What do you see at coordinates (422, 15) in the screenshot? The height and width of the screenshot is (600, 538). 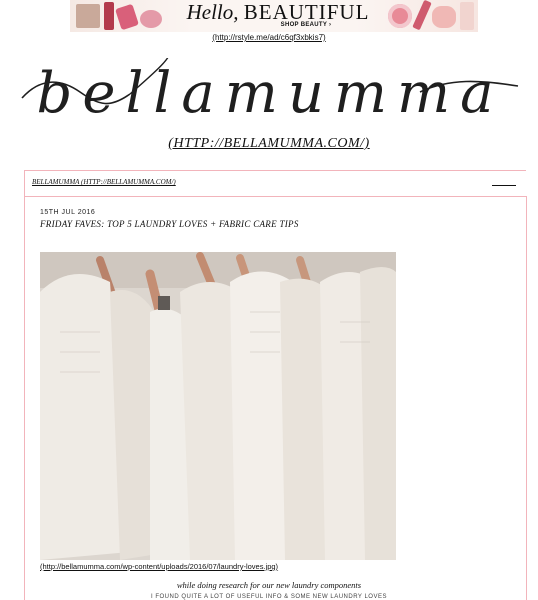 I see `brush-image` at bounding box center [422, 15].